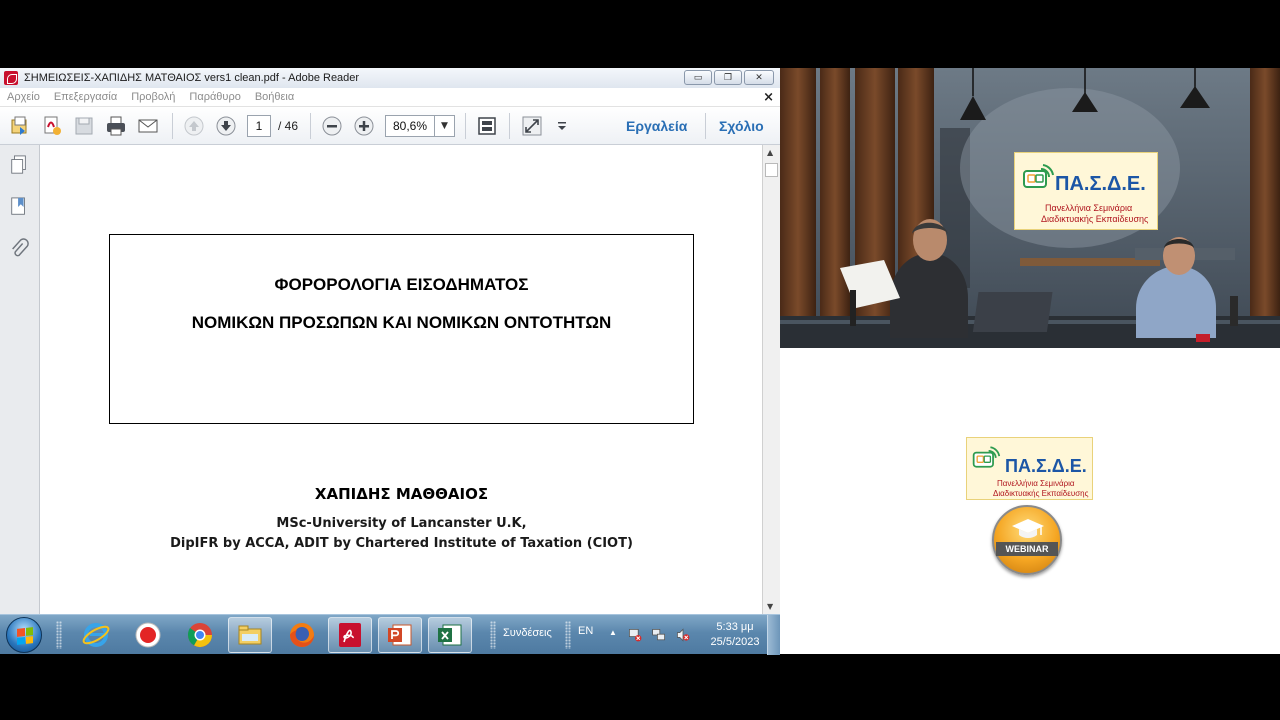  I want to click on toolbar: 1 / 46 80,6% ▼ Εργαλεία Σχόλιο, so click(390, 126).